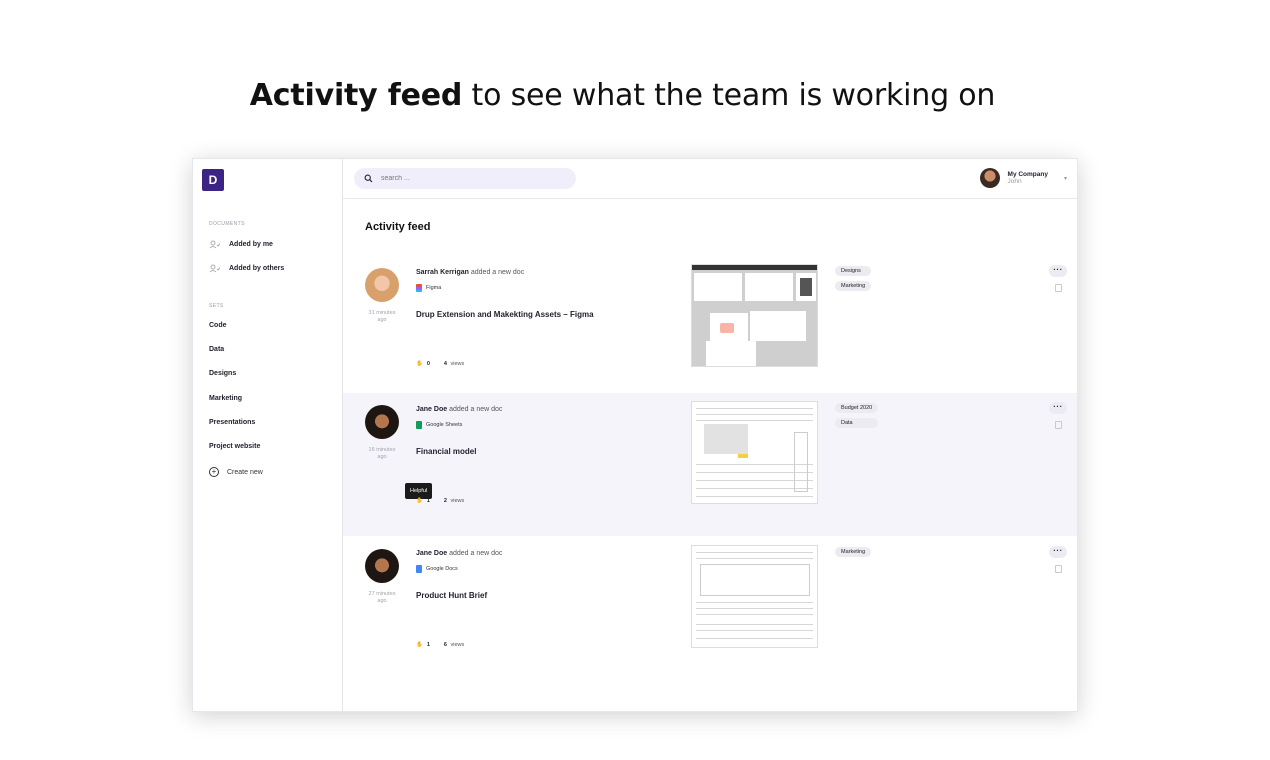 This screenshot has height=760, width=1270. Describe the element at coordinates (1065, 178) in the screenshot. I see `chevron-down-icon: ▾` at that location.